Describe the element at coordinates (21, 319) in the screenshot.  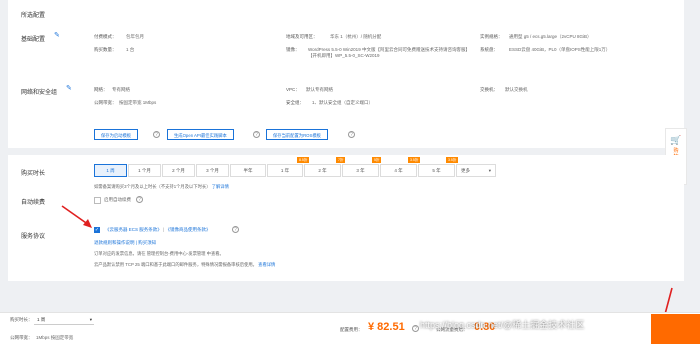
I see `bottom-duration-label: 购买时长：` at that location.